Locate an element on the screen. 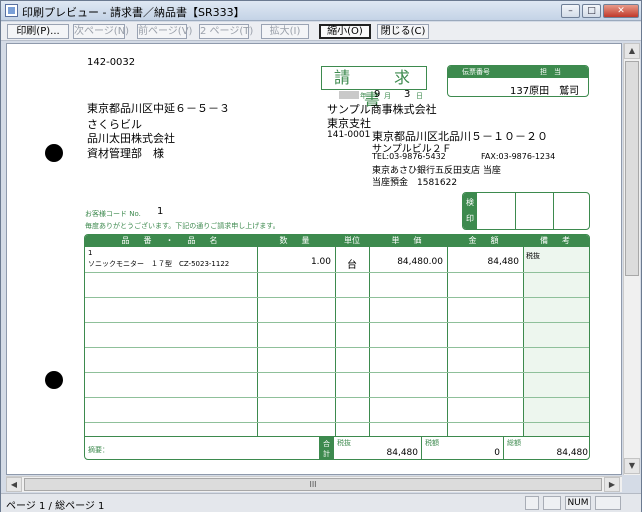  two-page-button: 2 ページ(T) is located at coordinates (226, 31).